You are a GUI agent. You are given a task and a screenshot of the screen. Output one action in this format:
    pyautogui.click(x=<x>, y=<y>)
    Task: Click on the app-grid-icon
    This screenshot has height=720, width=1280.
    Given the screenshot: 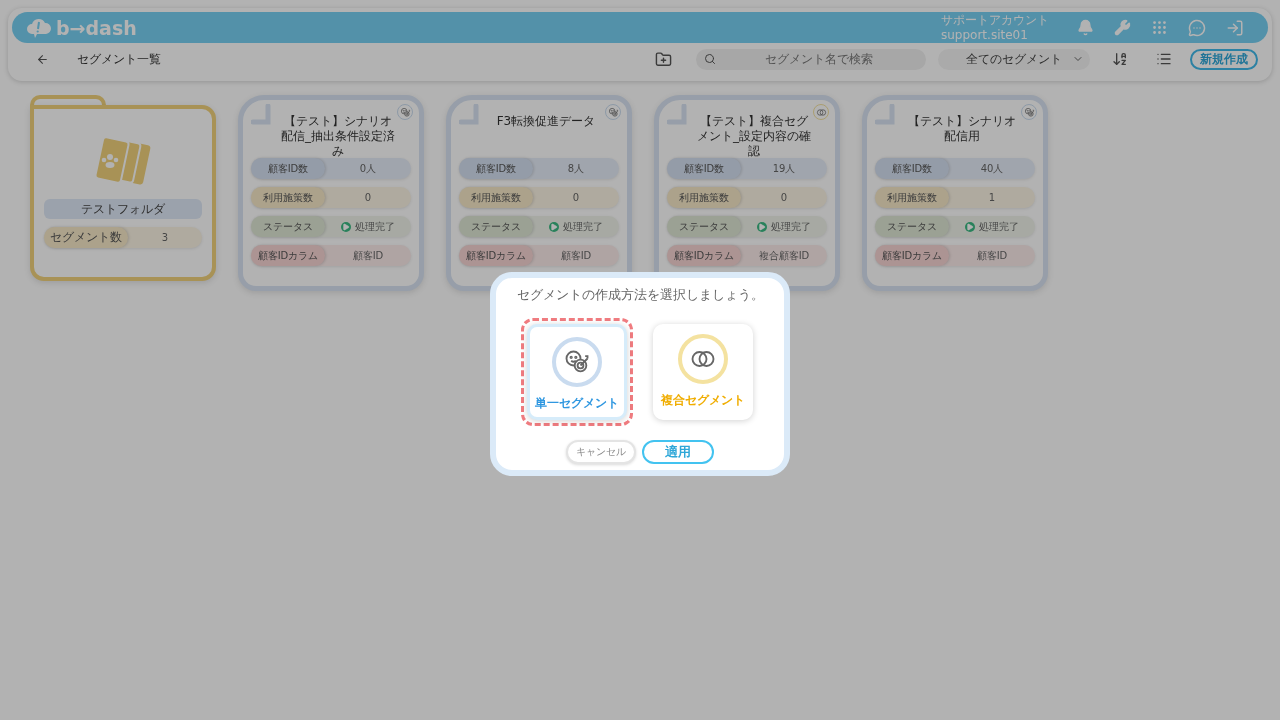 What is the action you would take?
    pyautogui.click(x=1159, y=27)
    